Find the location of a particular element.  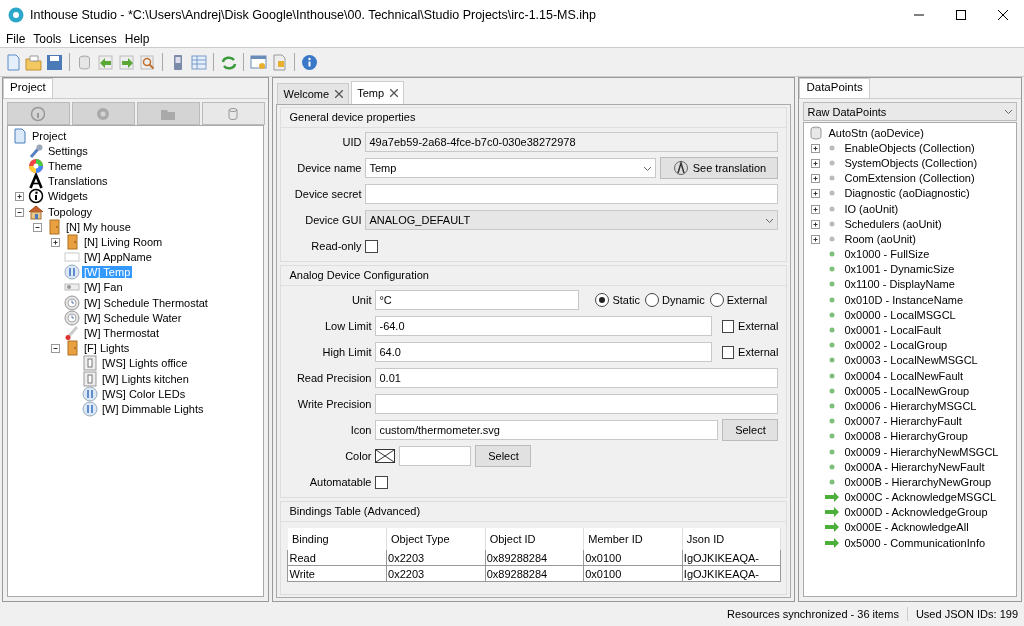

search-icon is located at coordinates (147, 62).